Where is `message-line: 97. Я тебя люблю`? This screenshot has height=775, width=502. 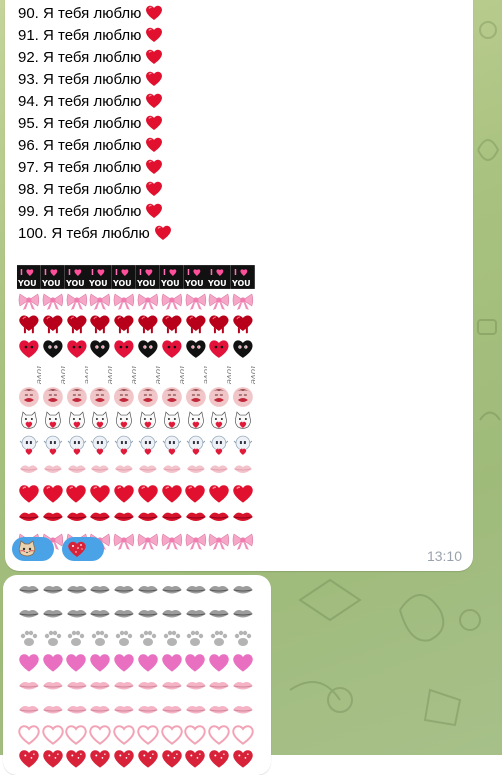
message-line: 97. Я тебя люблю is located at coordinates (95, 168).